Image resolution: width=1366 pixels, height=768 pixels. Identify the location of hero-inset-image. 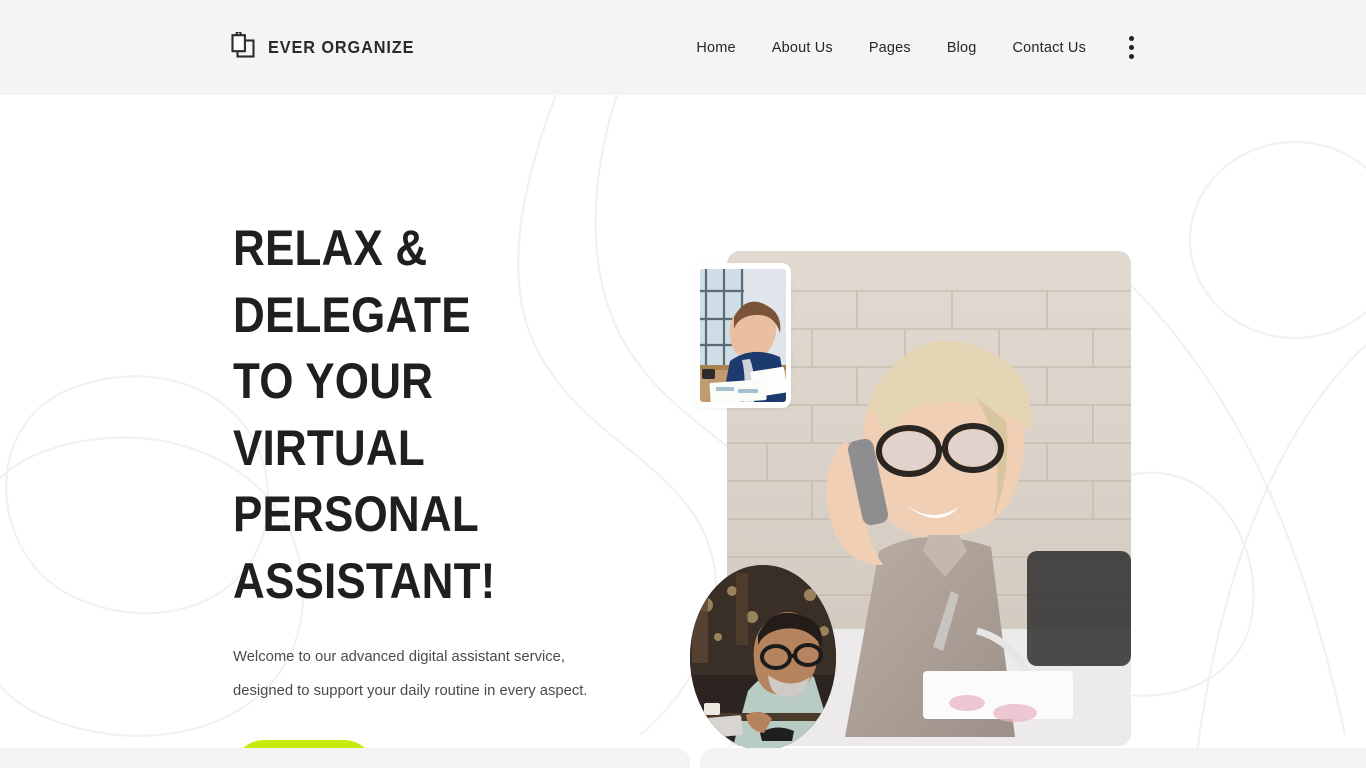
(743, 335).